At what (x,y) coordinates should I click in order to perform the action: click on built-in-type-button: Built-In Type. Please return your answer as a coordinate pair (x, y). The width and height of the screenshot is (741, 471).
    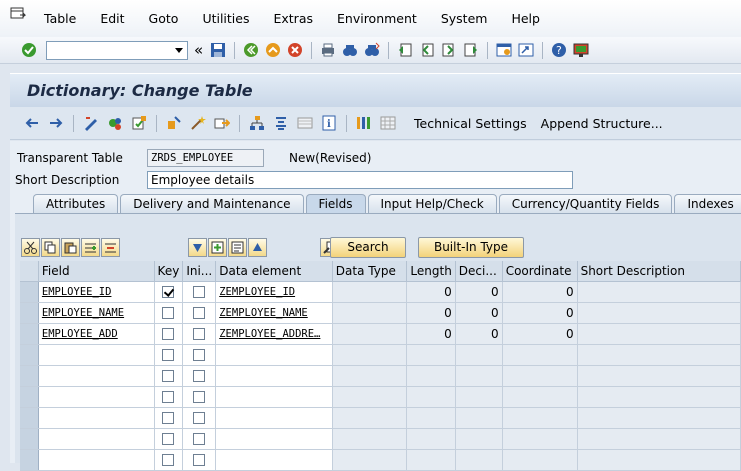
    Looking at the image, I should click on (471, 247).